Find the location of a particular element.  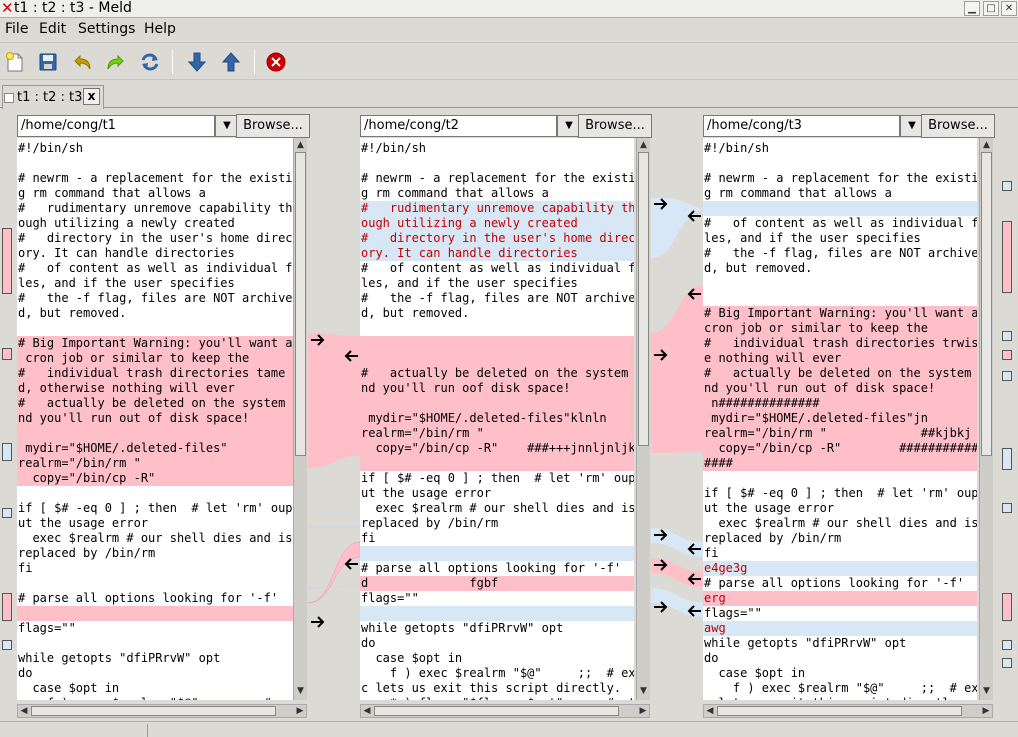

code-line: ut the usage error is located at coordinates (426, 493).